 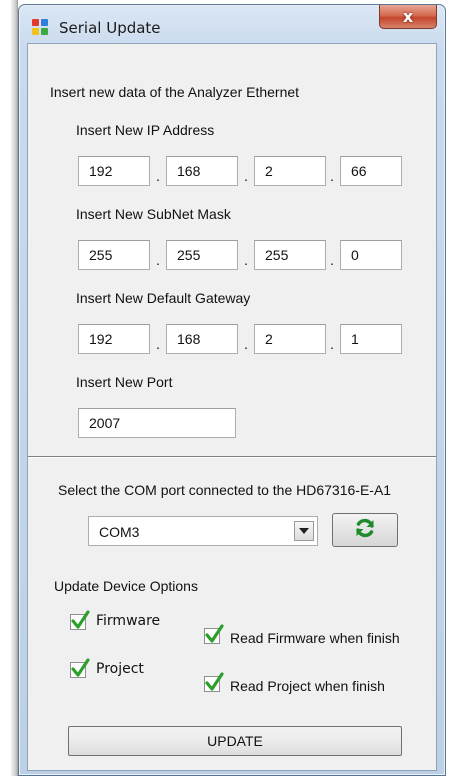 What do you see at coordinates (120, 669) in the screenshot?
I see `project-label: Project` at bounding box center [120, 669].